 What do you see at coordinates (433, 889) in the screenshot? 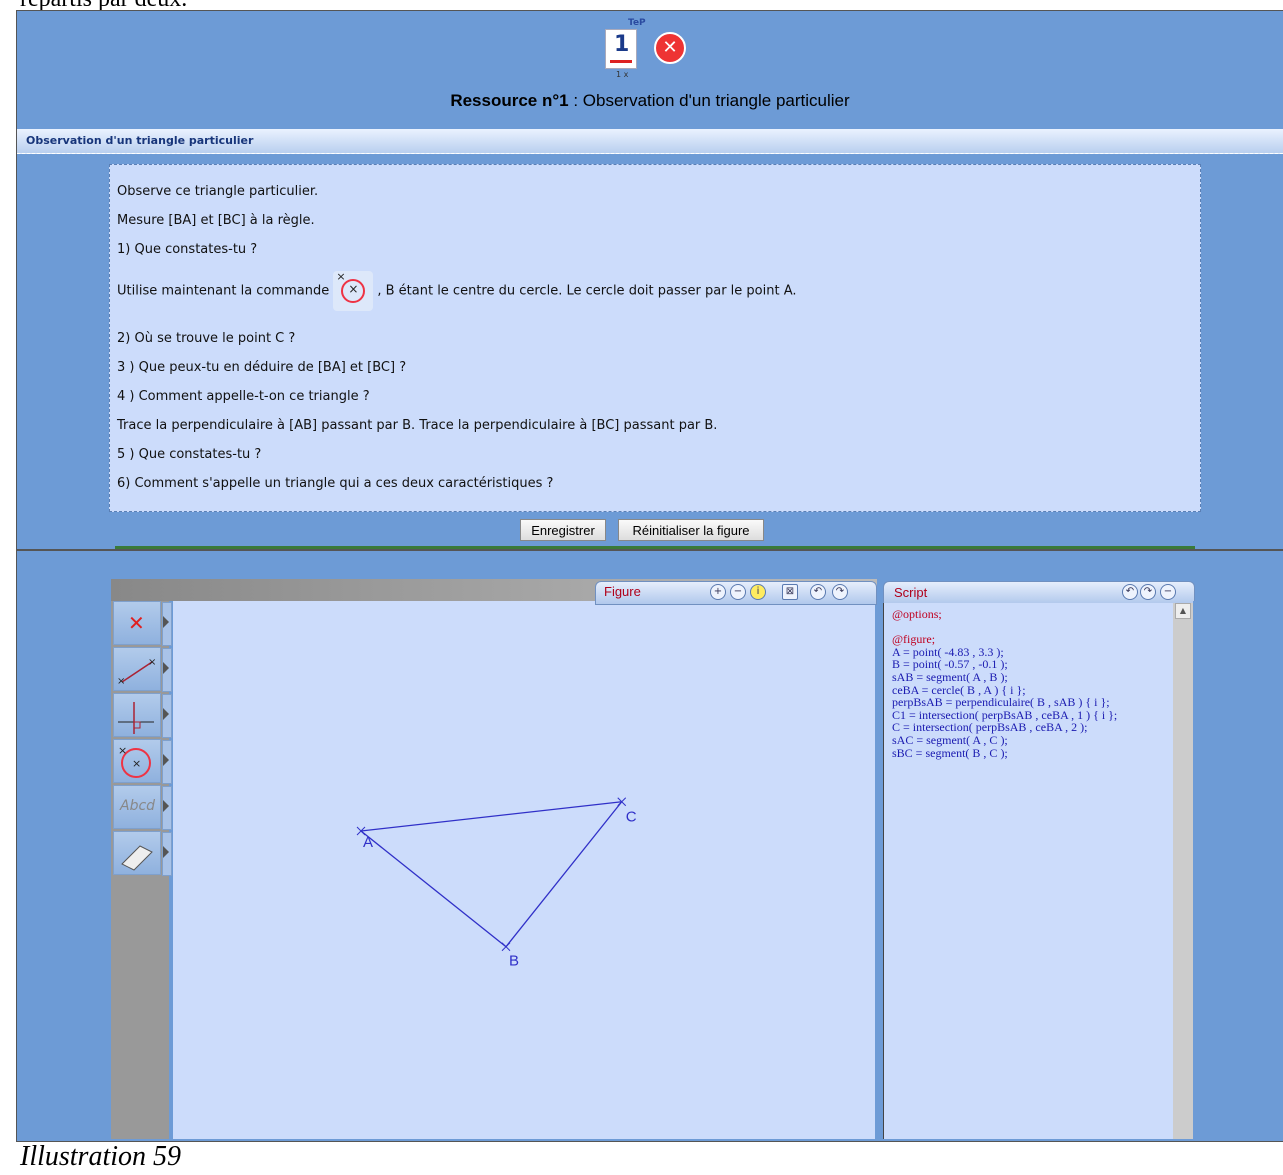
I see `segment-ab` at bounding box center [433, 889].